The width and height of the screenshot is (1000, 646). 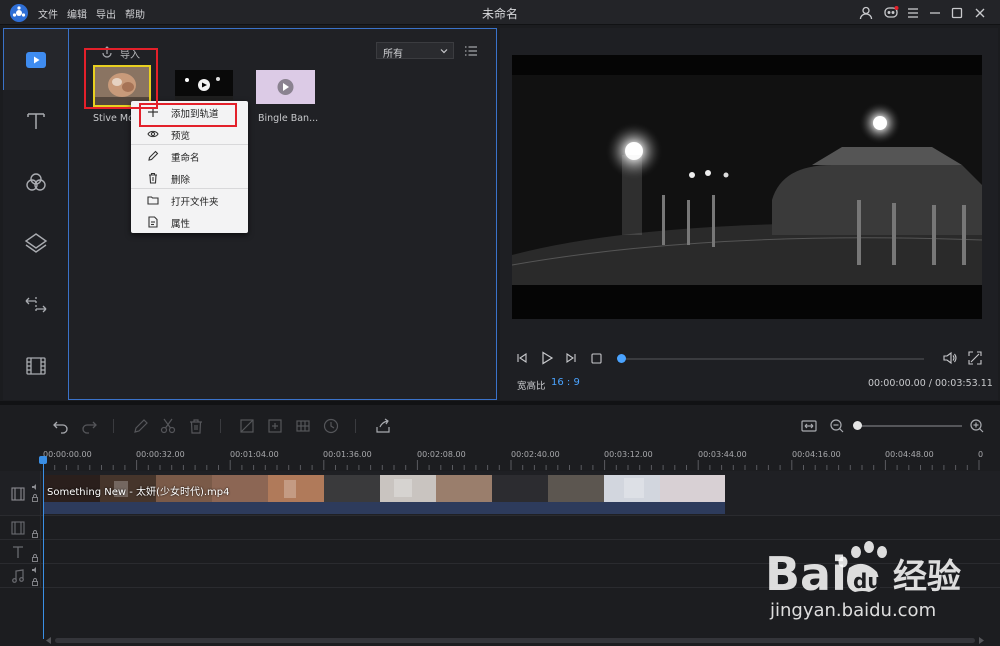 What do you see at coordinates (547, 358) in the screenshot?
I see `play-icon` at bounding box center [547, 358].